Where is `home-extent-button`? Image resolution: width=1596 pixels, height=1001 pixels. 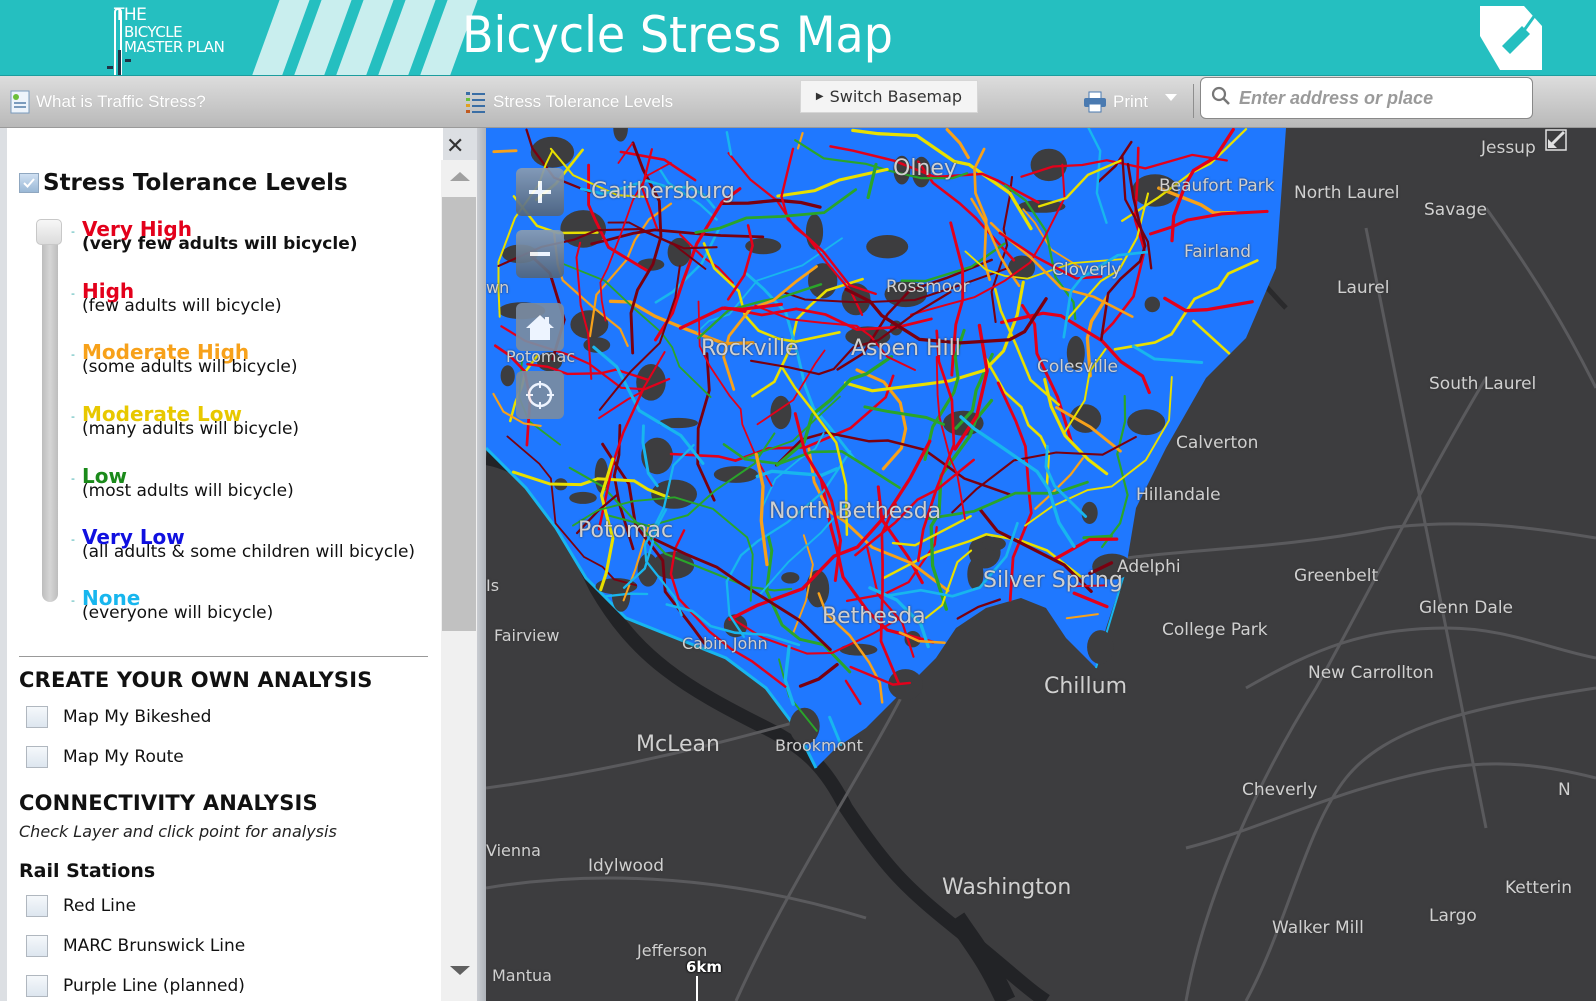
home-extent-button is located at coordinates (540, 327).